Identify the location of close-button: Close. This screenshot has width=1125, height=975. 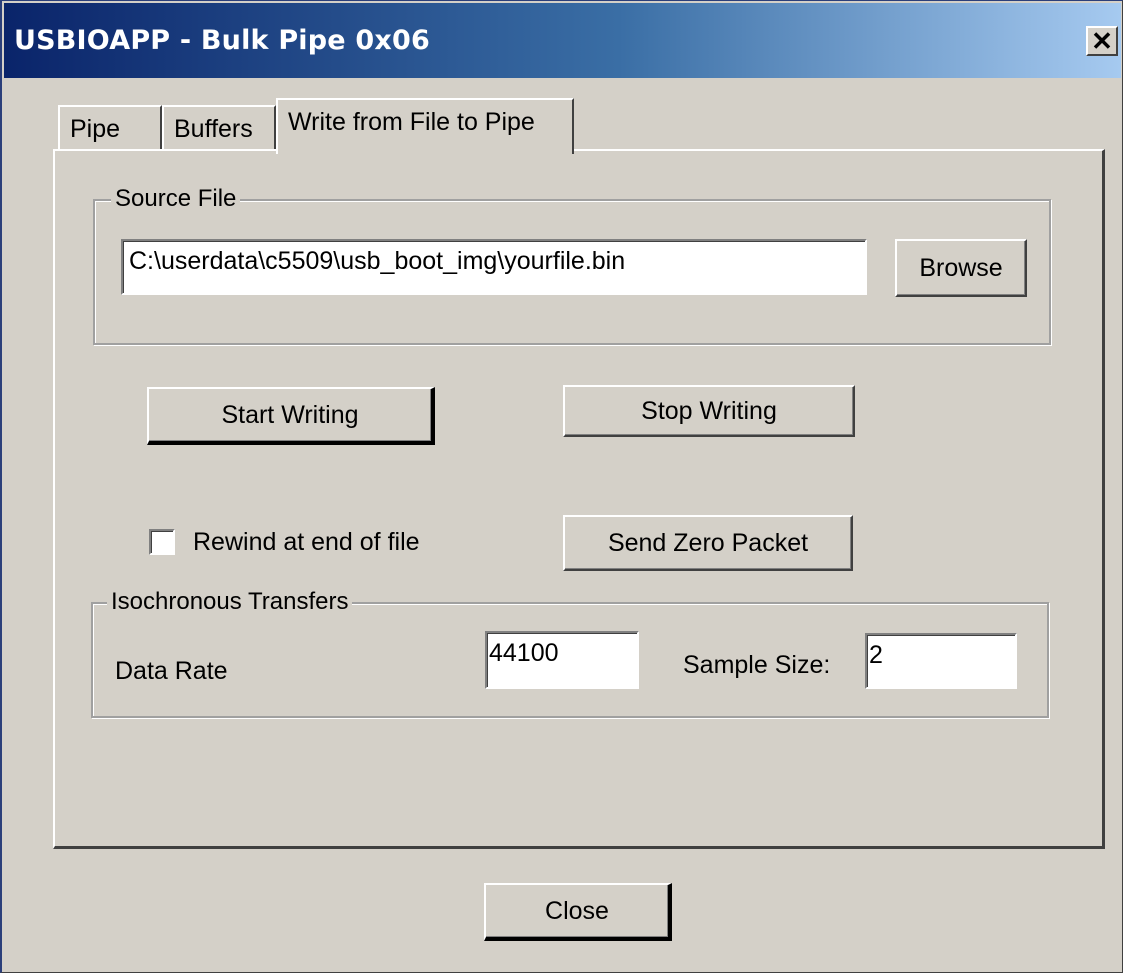
(578, 912).